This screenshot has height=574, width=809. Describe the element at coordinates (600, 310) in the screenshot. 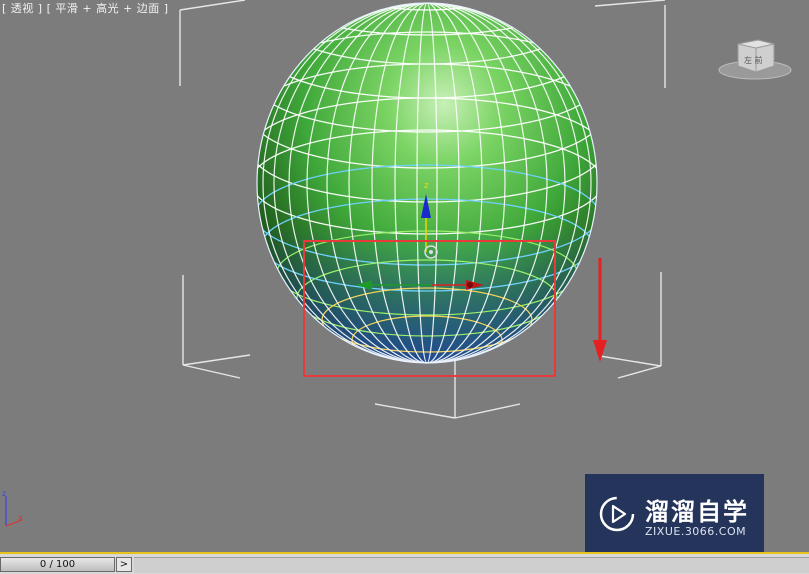

I see `down-arrow-annotation` at that location.